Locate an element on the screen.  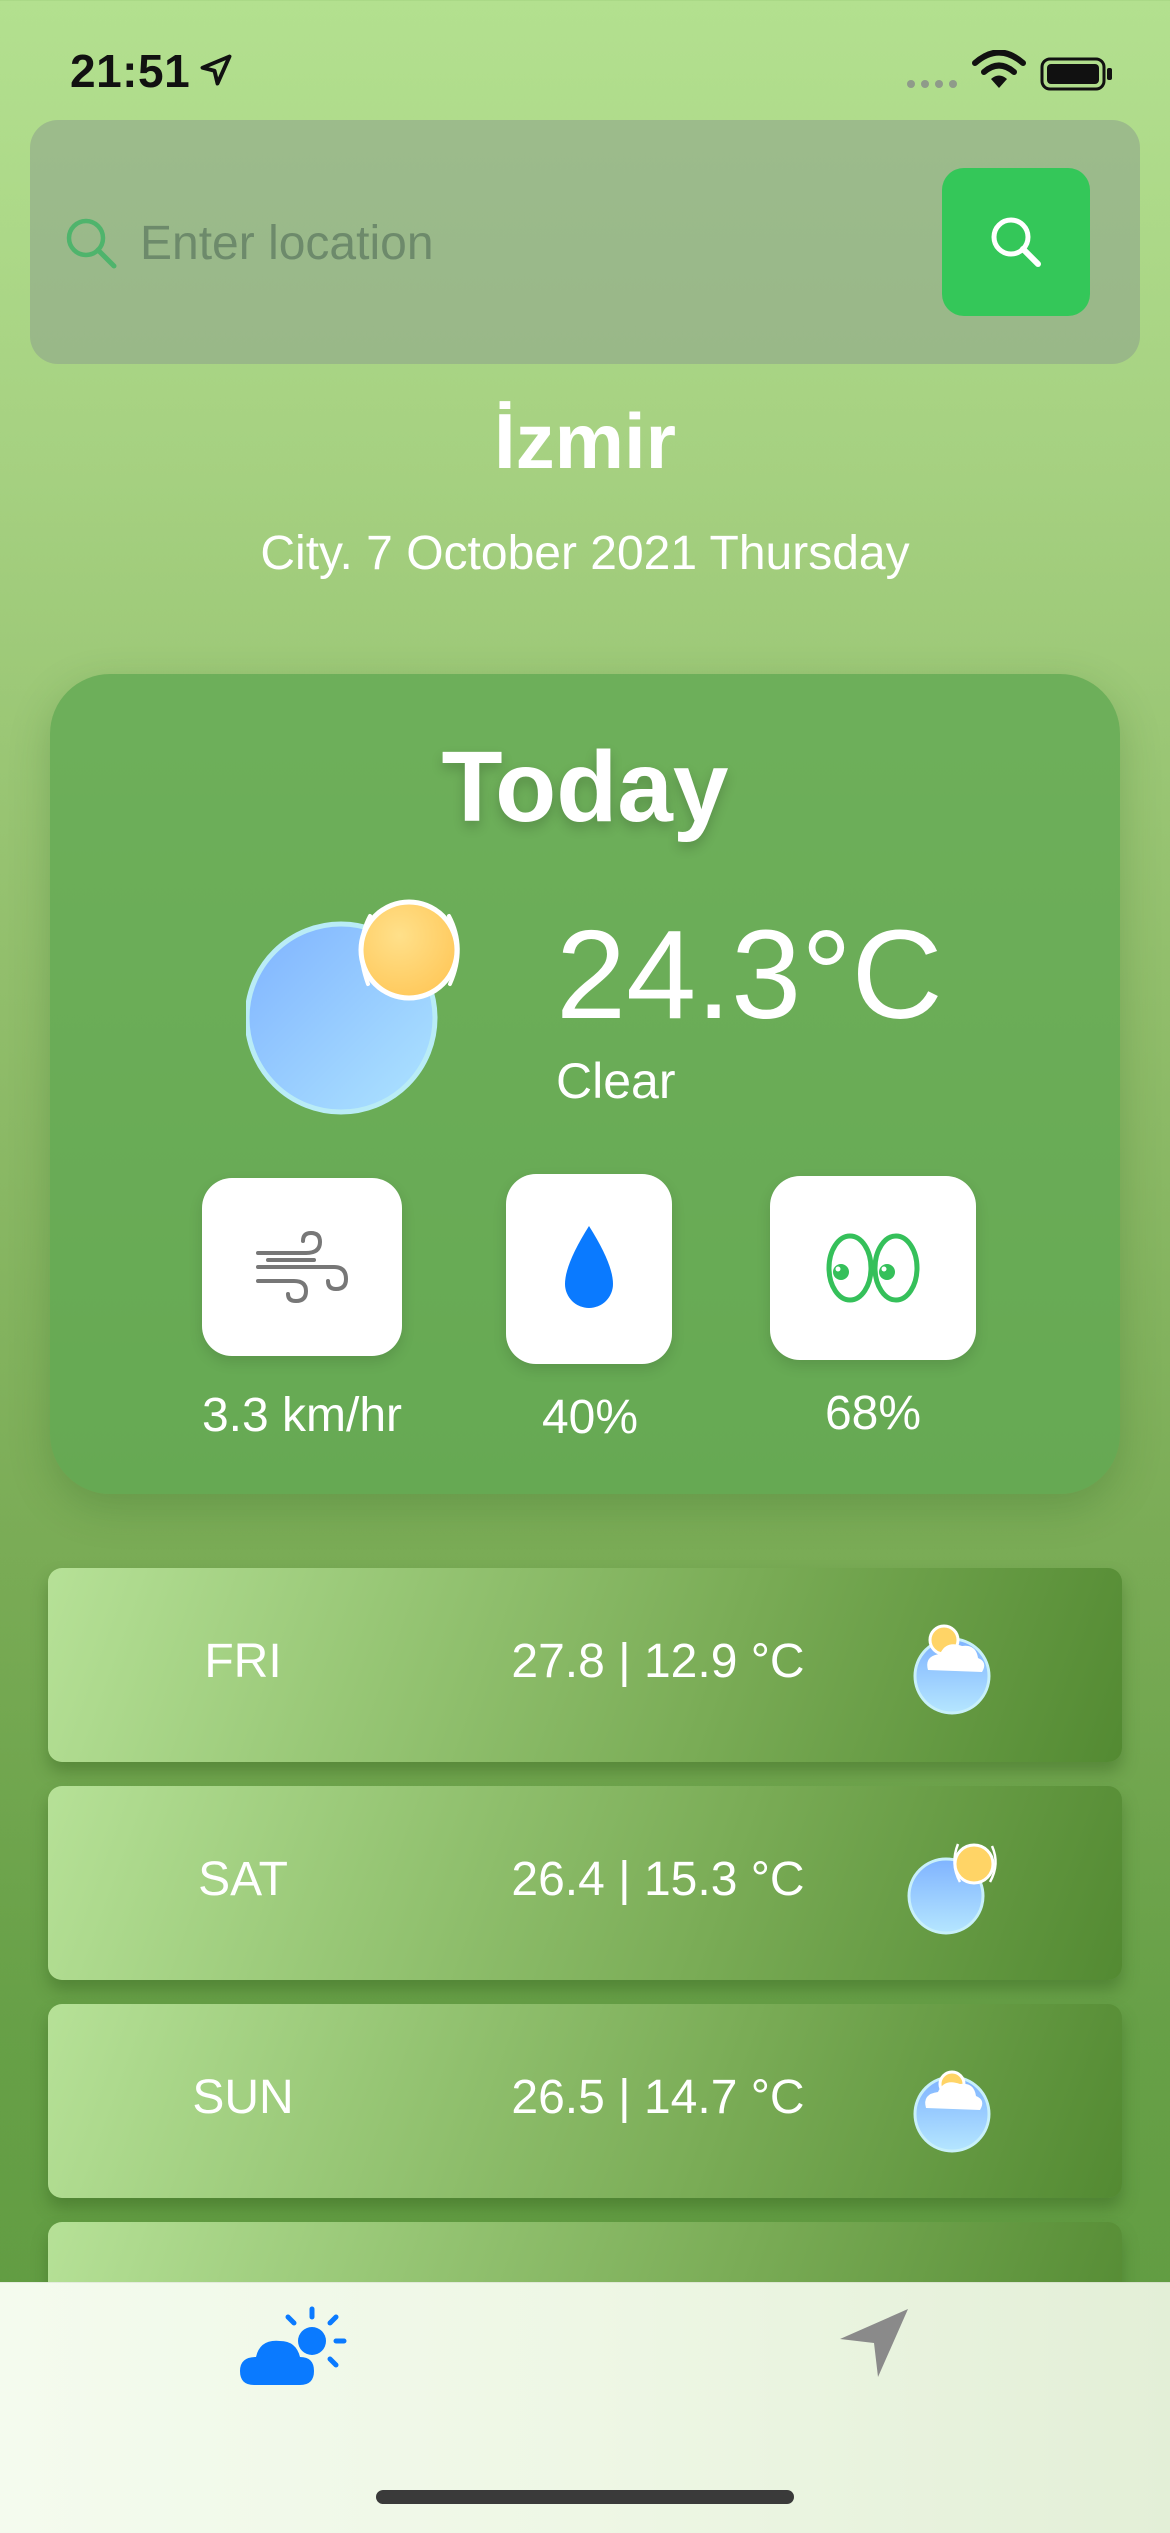
forecast-row: FRI 27.8 | 12.9 °C is located at coordinates (585, 1665).